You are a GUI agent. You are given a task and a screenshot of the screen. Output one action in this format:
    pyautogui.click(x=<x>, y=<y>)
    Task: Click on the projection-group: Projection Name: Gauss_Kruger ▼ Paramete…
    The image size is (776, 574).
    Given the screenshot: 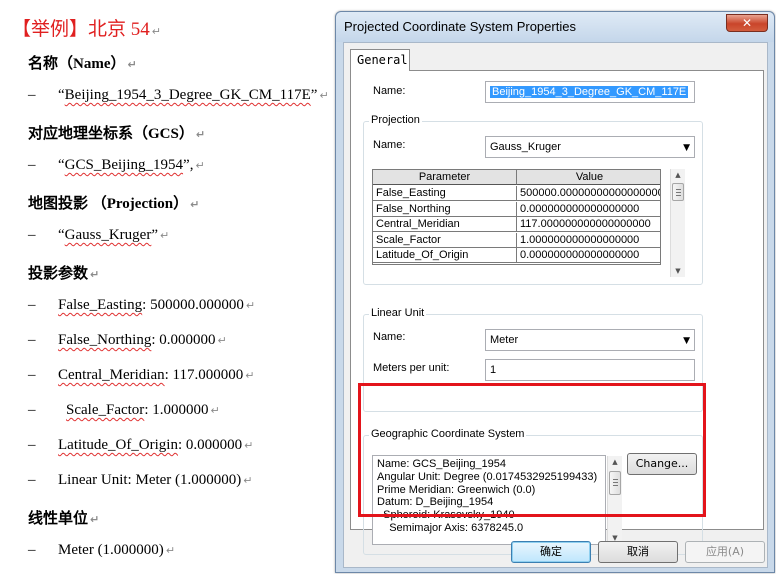 What is the action you would take?
    pyautogui.click(x=533, y=199)
    